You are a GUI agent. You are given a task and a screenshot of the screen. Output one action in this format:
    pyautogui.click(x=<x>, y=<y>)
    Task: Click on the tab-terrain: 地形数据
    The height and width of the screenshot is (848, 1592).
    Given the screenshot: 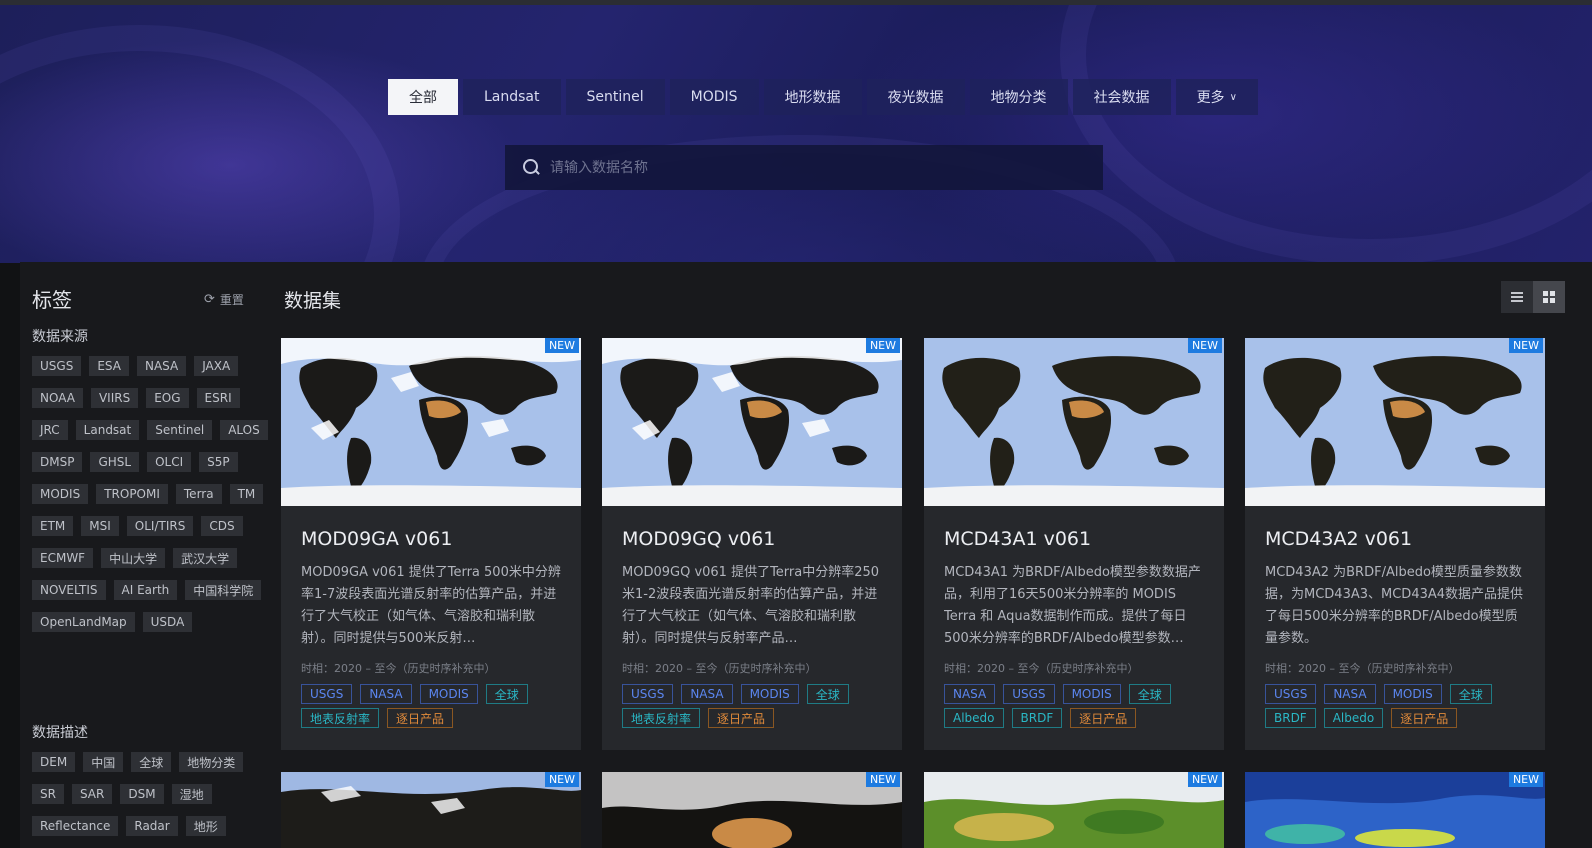 What is the action you would take?
    pyautogui.click(x=812, y=97)
    